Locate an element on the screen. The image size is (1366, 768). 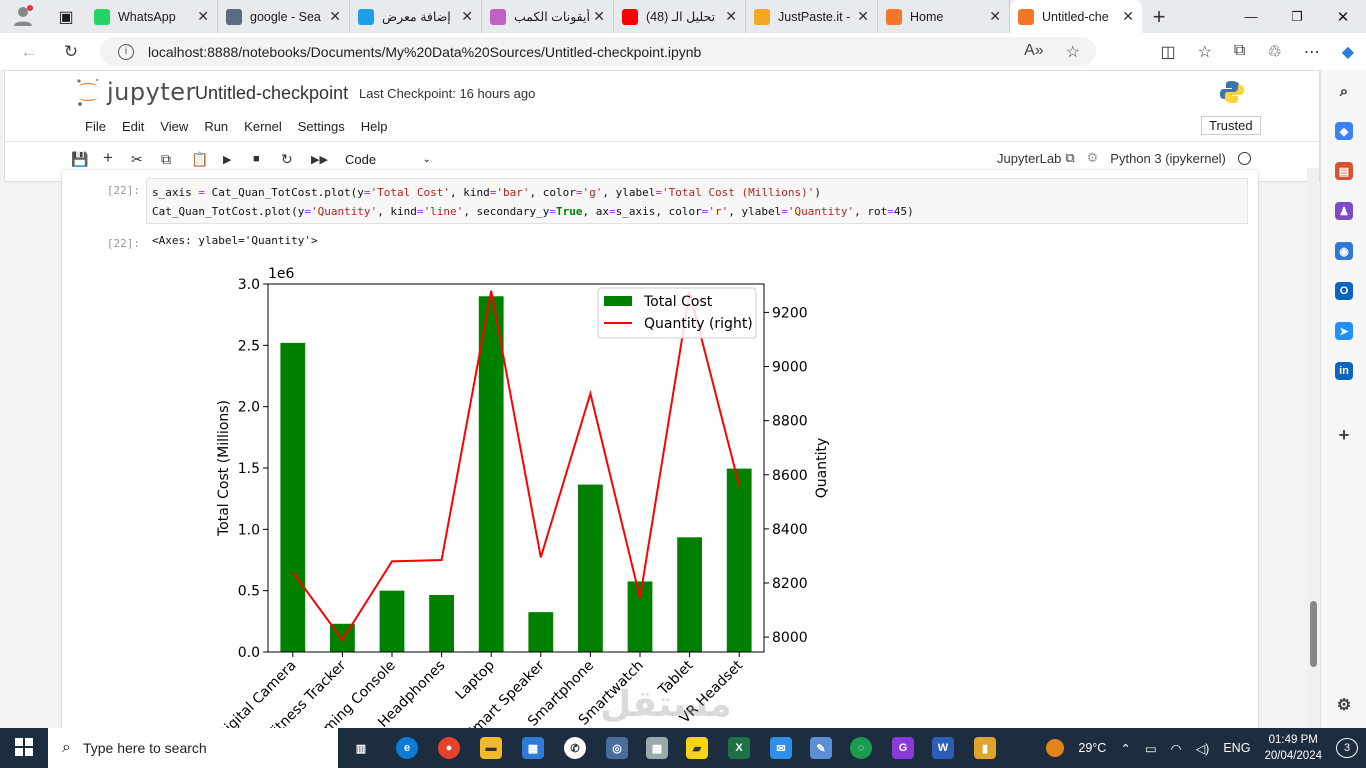
run-icon: ▶ is located at coordinates (227, 159).